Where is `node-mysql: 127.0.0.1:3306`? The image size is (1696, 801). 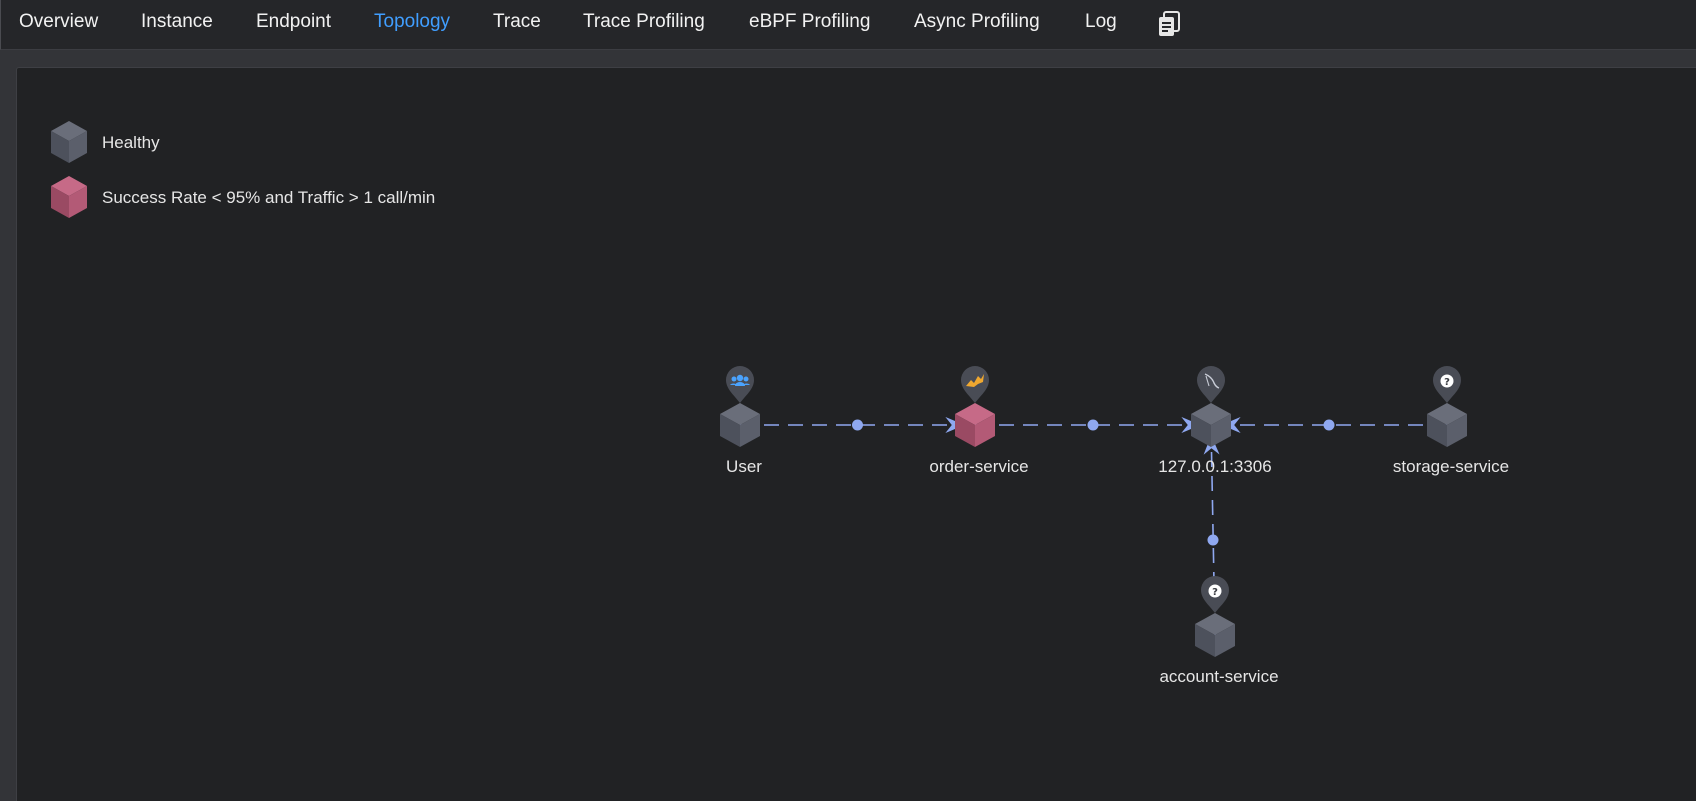
node-mysql: 127.0.0.1:3306 is located at coordinates (1215, 421).